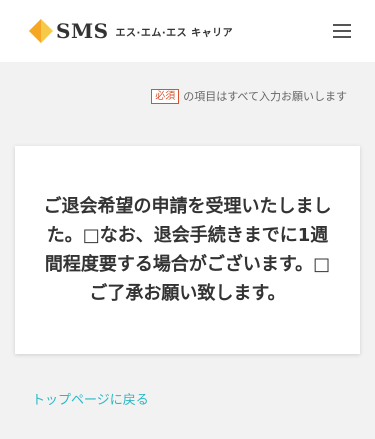 This screenshot has width=375, height=439. I want to click on back-to-top-link: トップページに戻る, so click(90, 398).